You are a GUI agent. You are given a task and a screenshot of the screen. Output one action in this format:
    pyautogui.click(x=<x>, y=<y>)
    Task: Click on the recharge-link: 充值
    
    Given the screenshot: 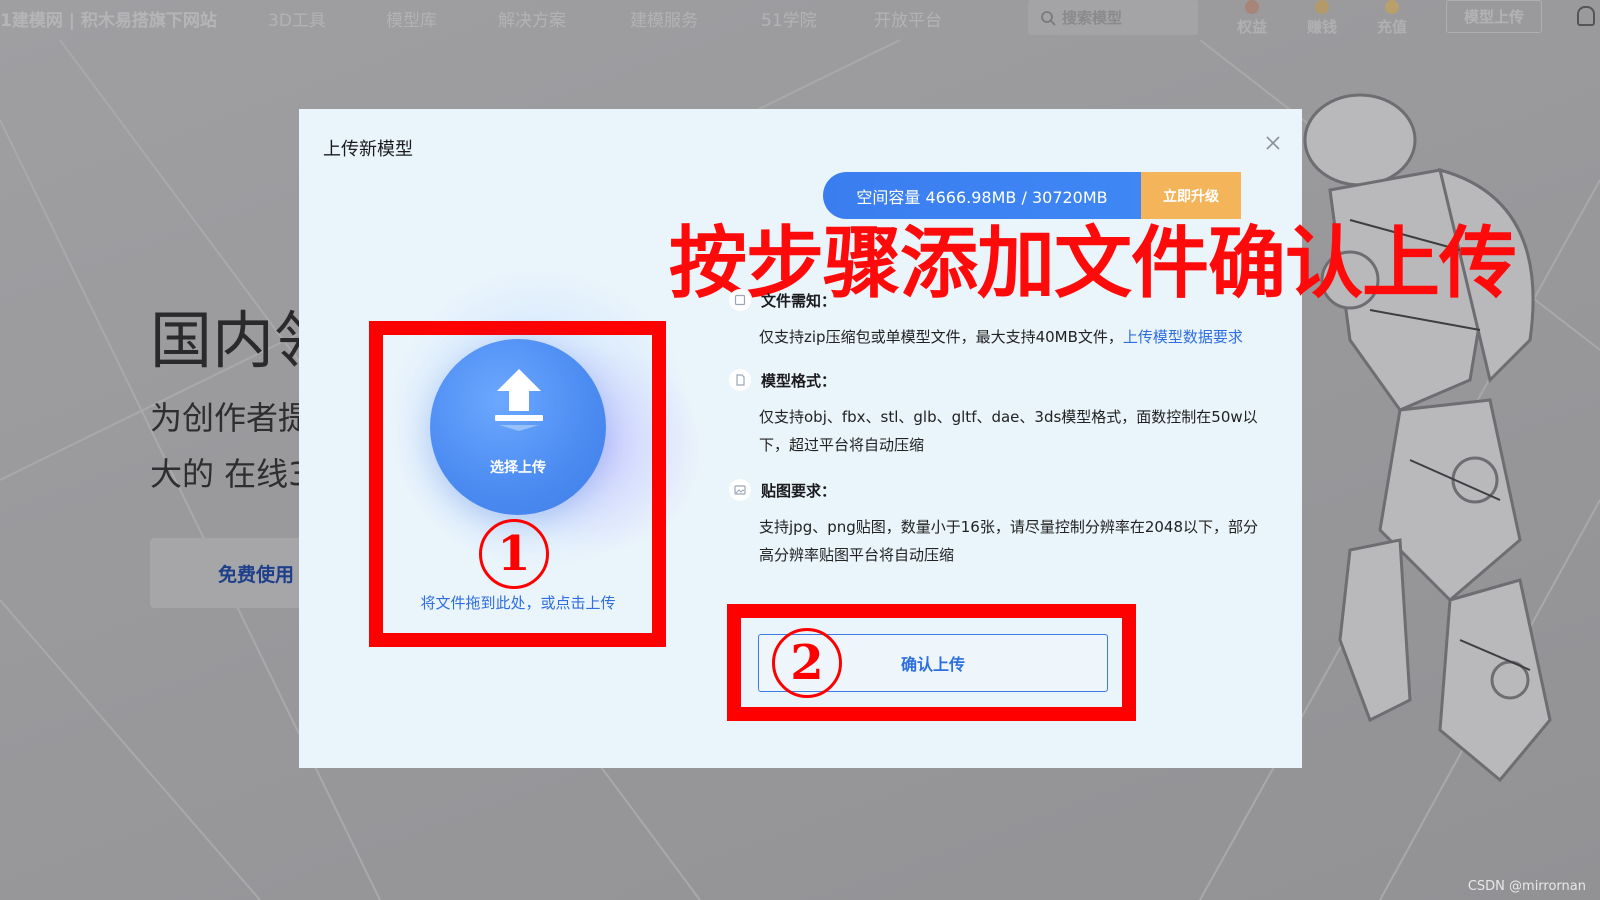 What is the action you would take?
    pyautogui.click(x=1392, y=18)
    